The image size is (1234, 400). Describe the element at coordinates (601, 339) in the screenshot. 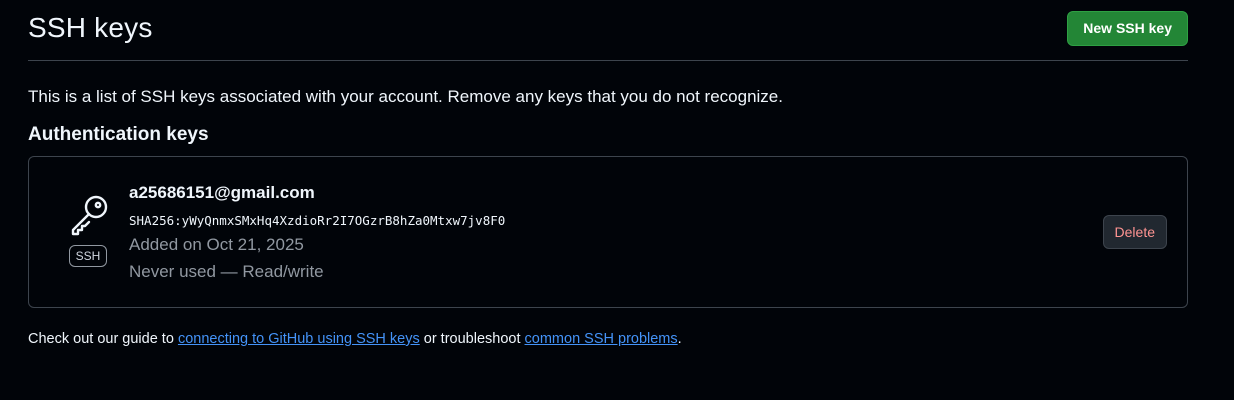

I see `troubleshoot-link: common SSH problems` at that location.